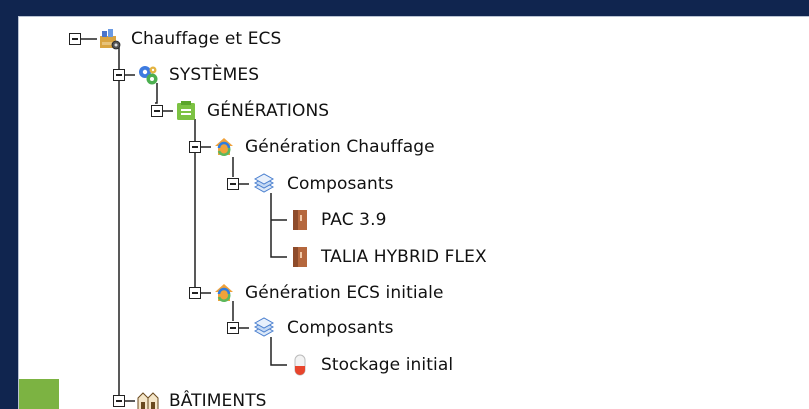 Image resolution: width=809 pixels, height=409 pixels. I want to click on buildings-icon, so click(148, 400).